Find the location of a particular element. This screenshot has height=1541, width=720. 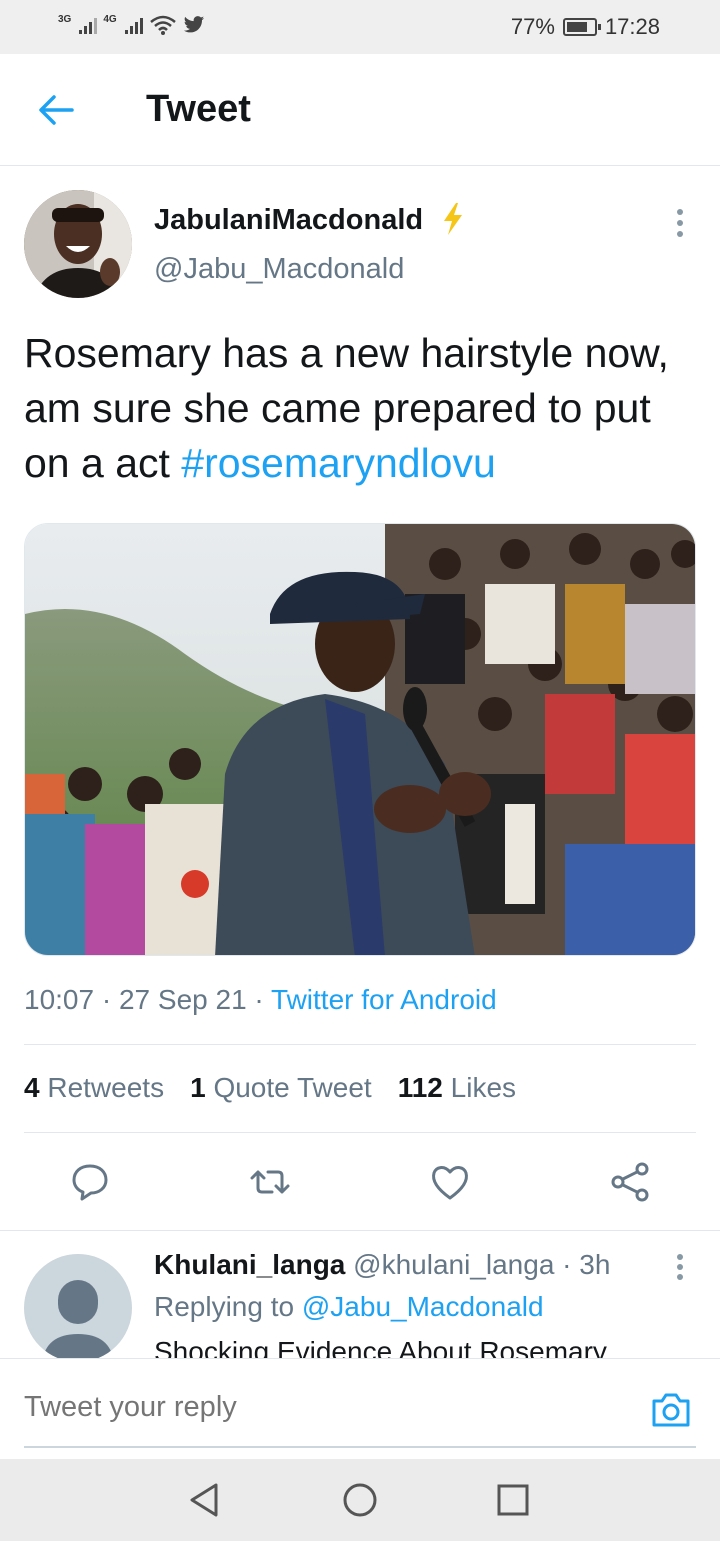

battery-percent: 77% is located at coordinates (532, 26).